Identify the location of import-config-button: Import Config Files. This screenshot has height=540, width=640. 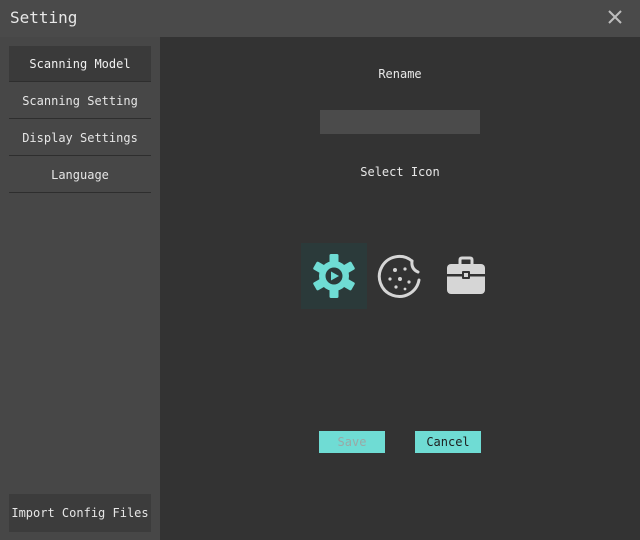
(80, 513).